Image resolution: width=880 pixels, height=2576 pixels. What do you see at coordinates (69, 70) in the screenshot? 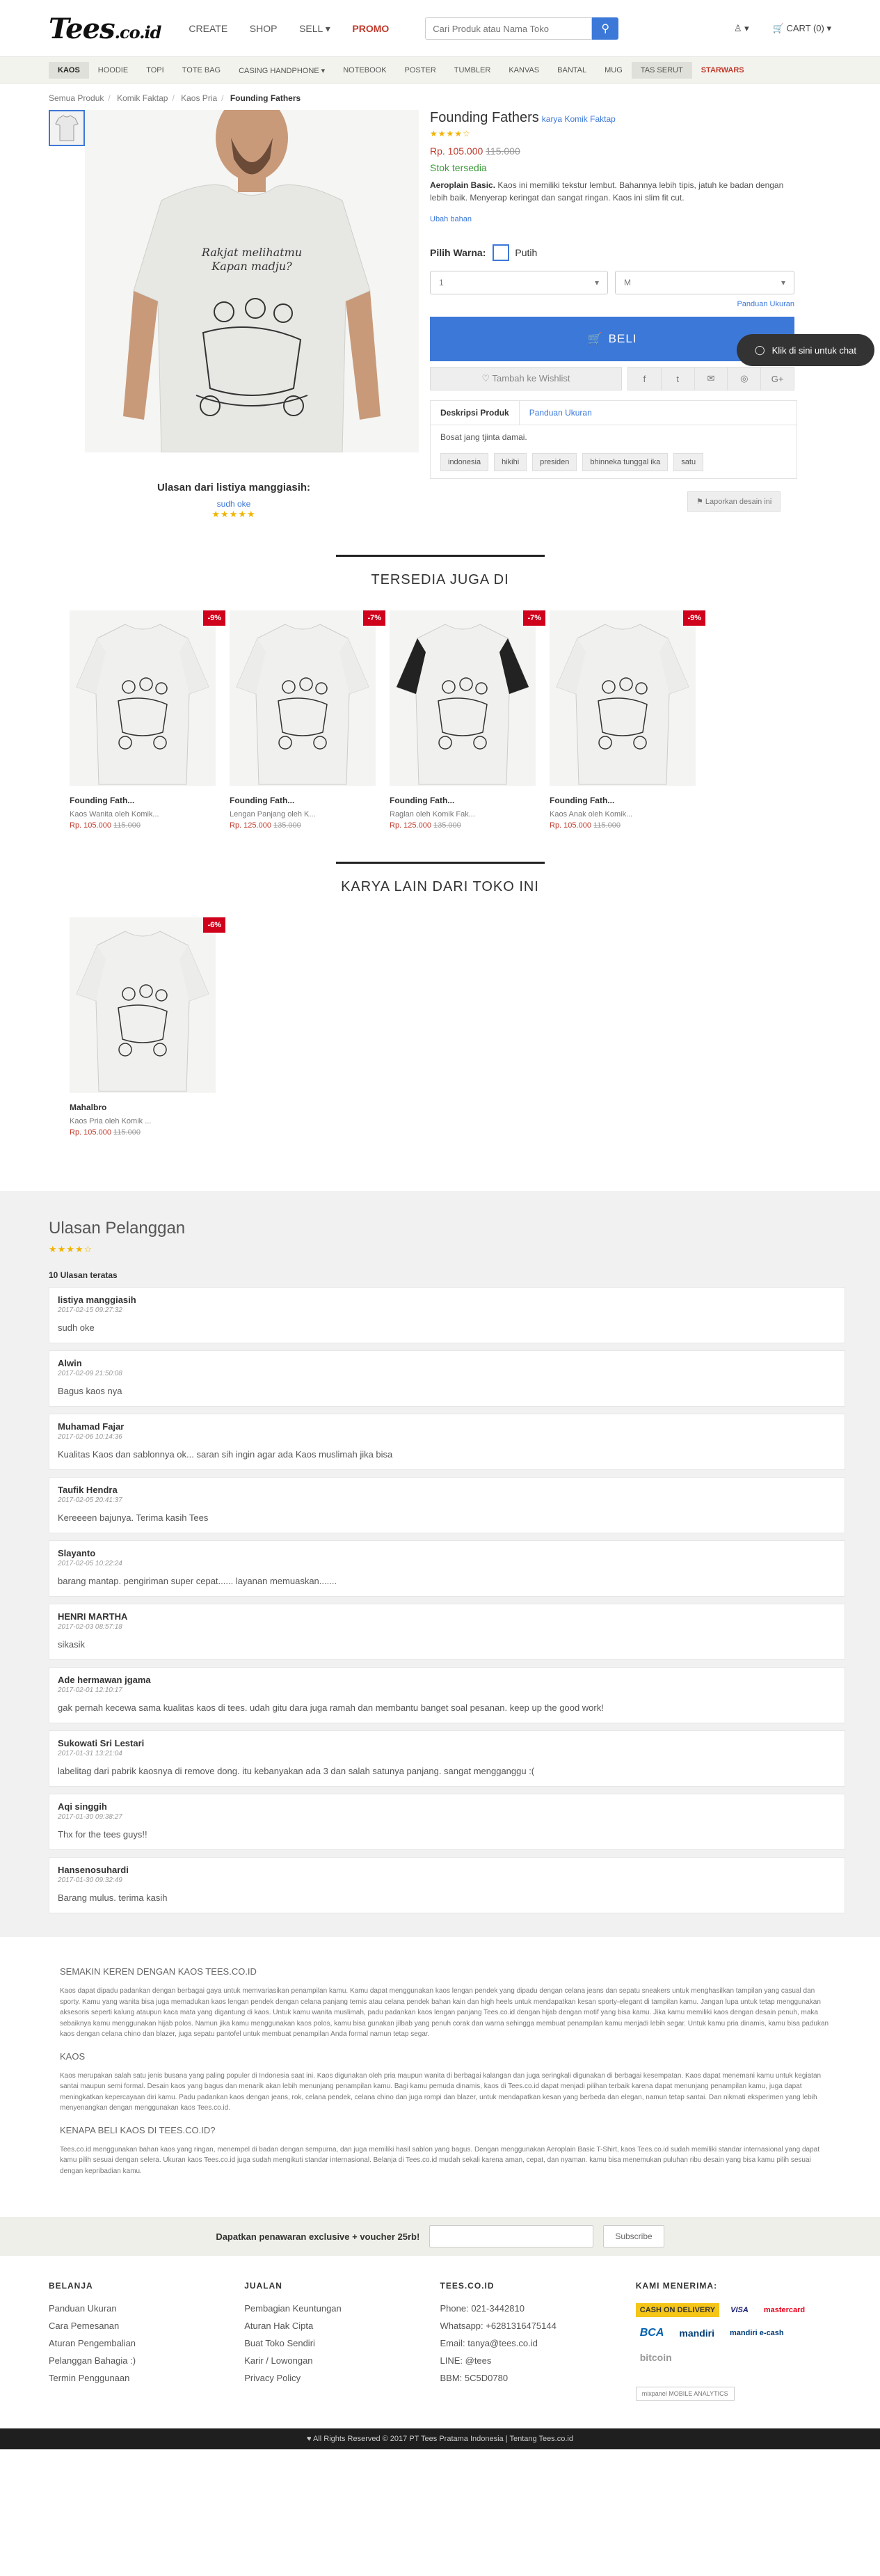
I see `category-kaos: KAOS` at bounding box center [69, 70].